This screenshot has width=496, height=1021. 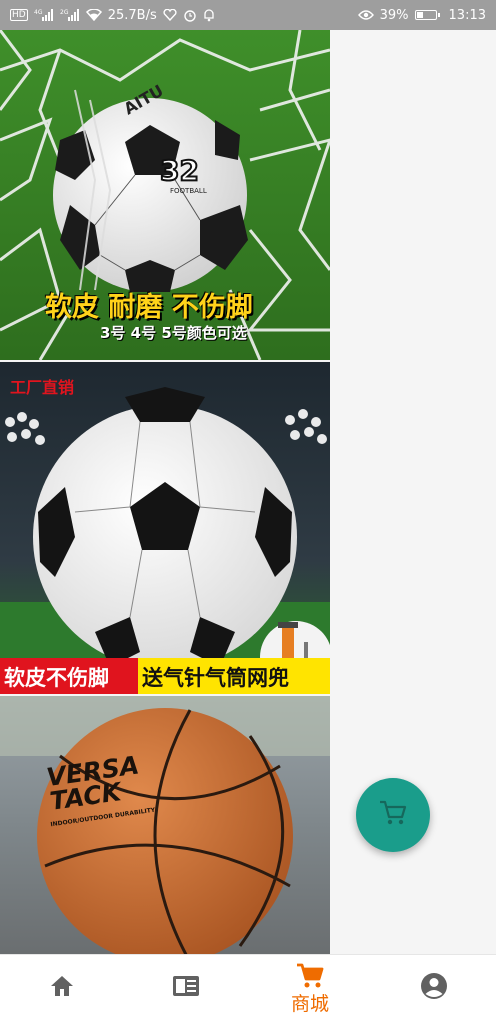 What do you see at coordinates (70, 15) in the screenshot?
I see `cell-signal-icon-2: 2G` at bounding box center [70, 15].